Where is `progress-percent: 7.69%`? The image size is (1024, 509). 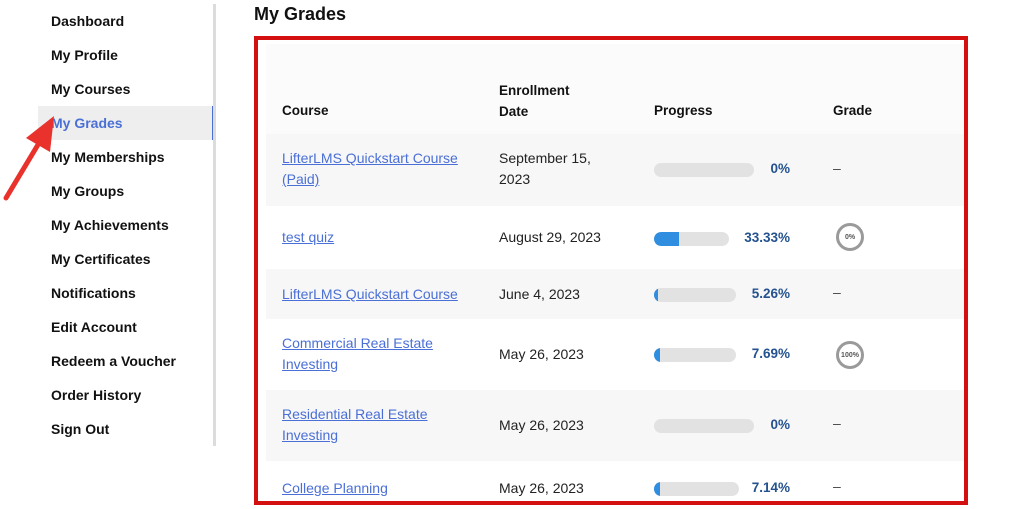 progress-percent: 7.69% is located at coordinates (770, 353).